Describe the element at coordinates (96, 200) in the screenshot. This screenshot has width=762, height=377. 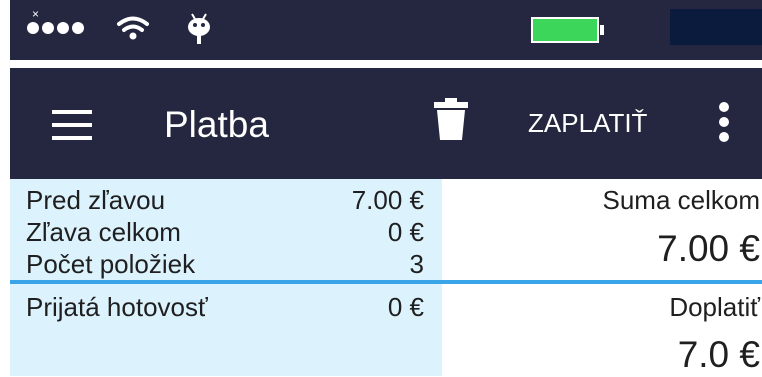
I see `before-discount-label: Pred zľavou` at that location.